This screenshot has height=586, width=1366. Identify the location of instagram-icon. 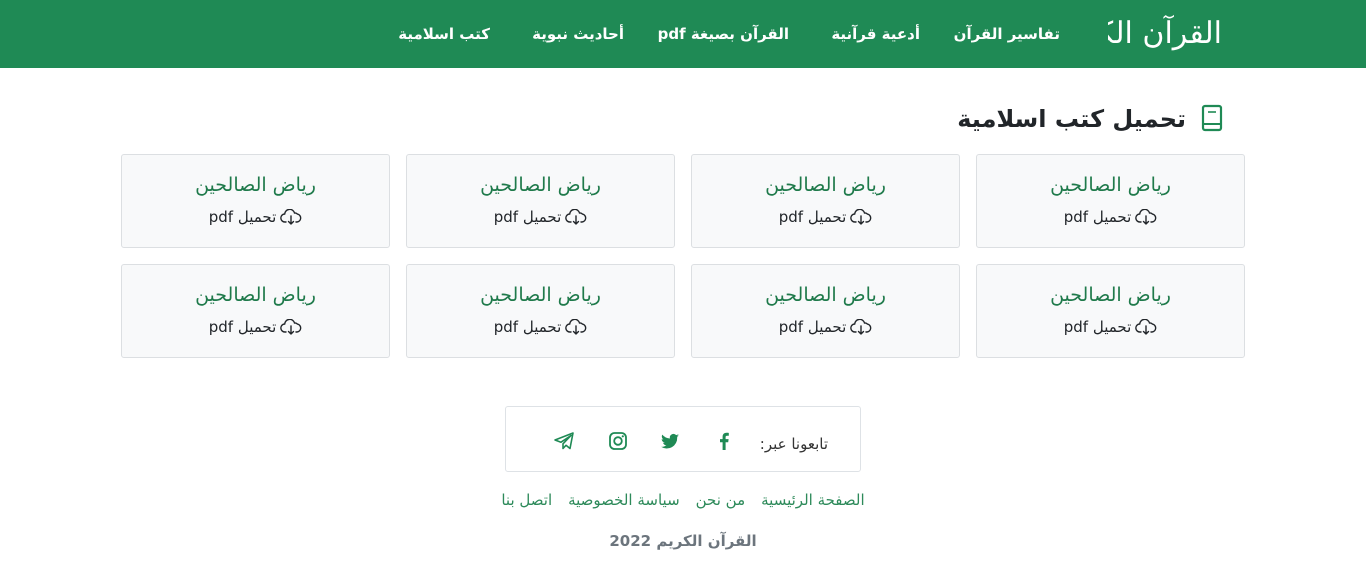
(618, 441).